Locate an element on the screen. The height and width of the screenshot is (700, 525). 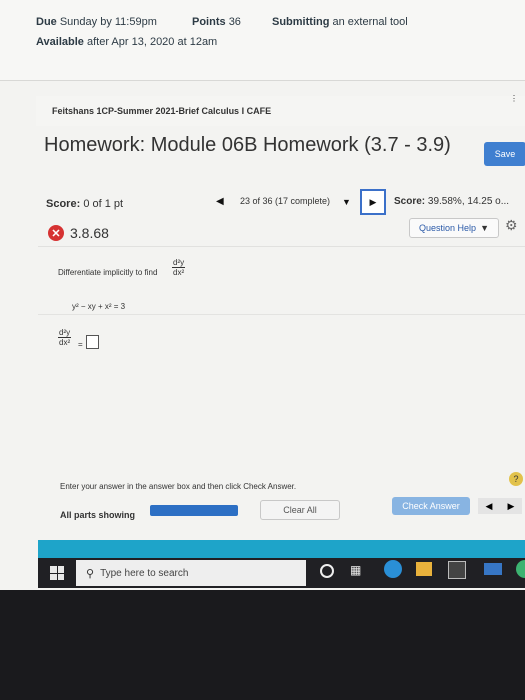
points-label: Points is located at coordinates (209, 22).